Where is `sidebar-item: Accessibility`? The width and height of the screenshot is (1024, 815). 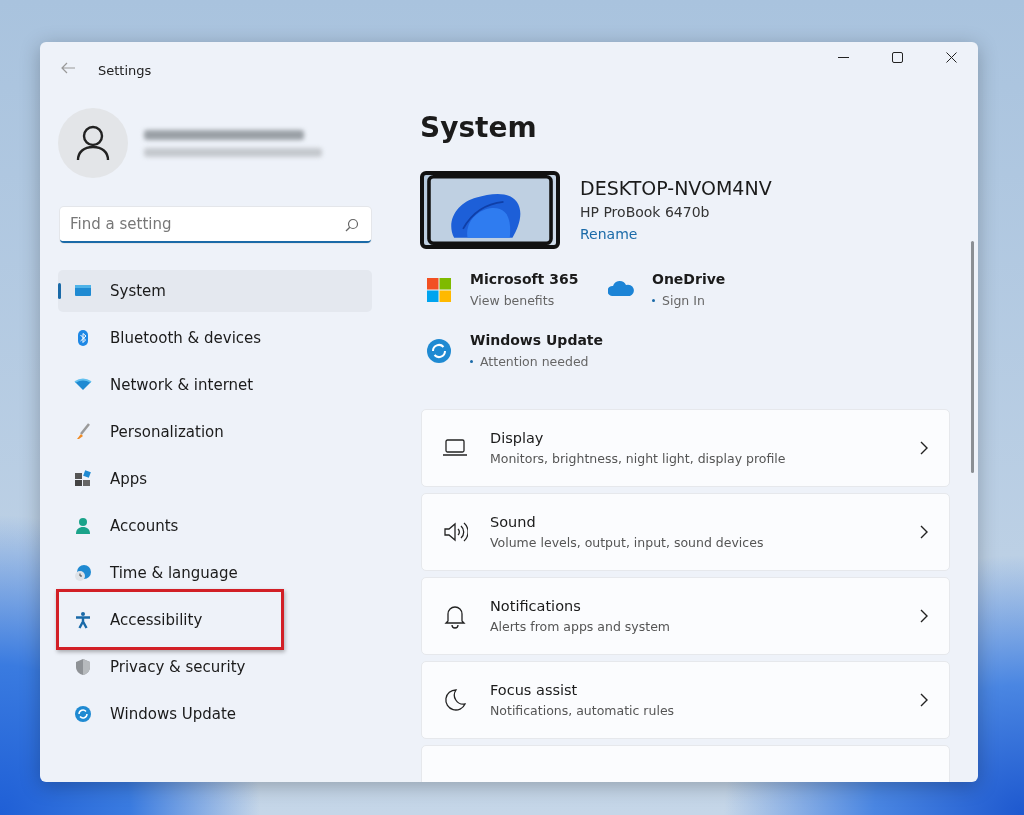 sidebar-item: Accessibility is located at coordinates (215, 620).